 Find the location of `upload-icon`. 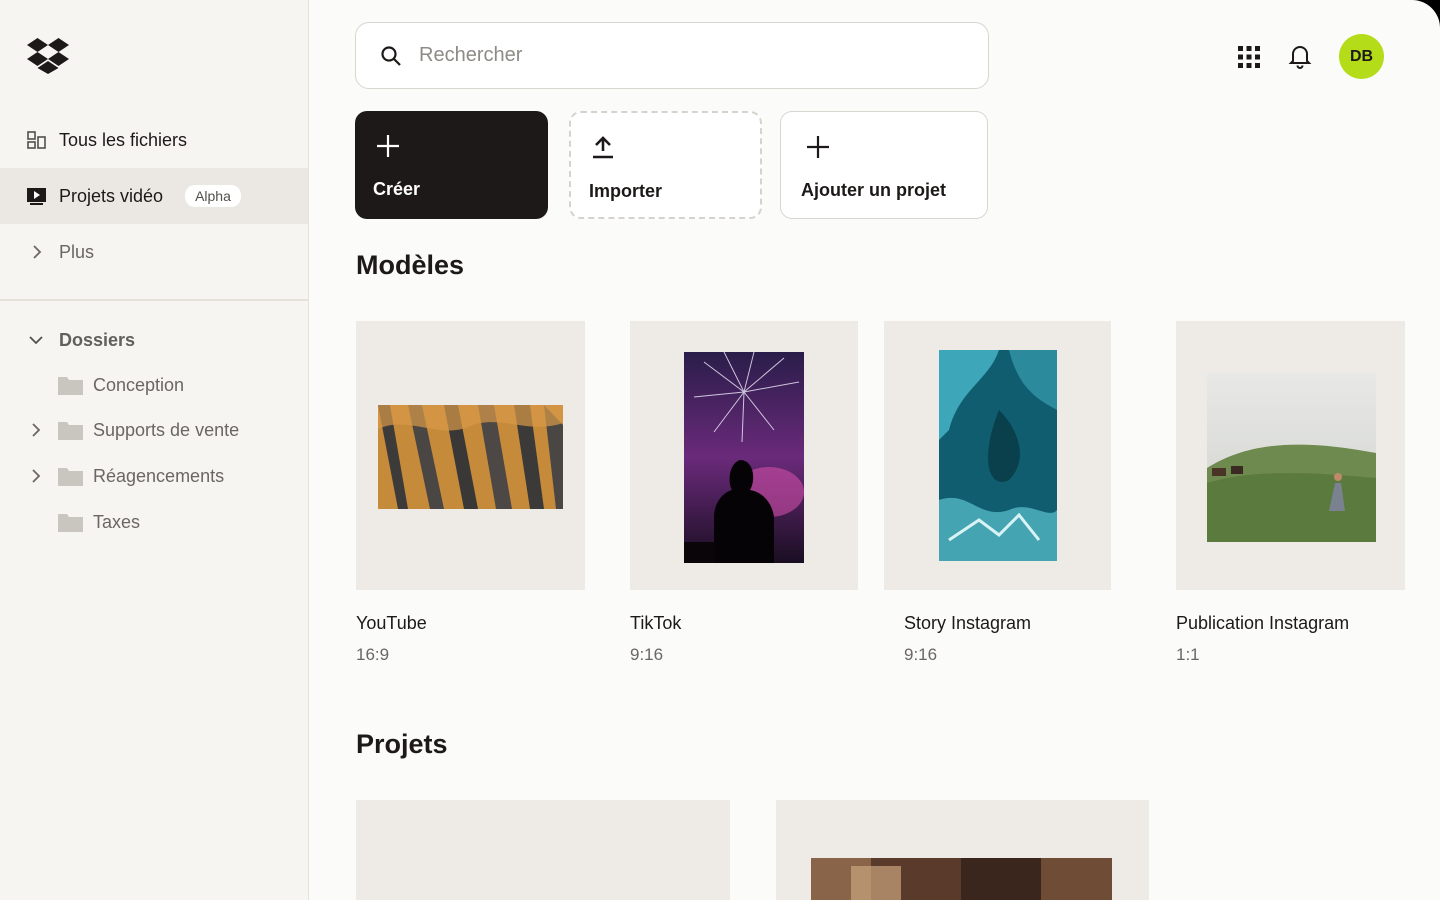

upload-icon is located at coordinates (603, 147).